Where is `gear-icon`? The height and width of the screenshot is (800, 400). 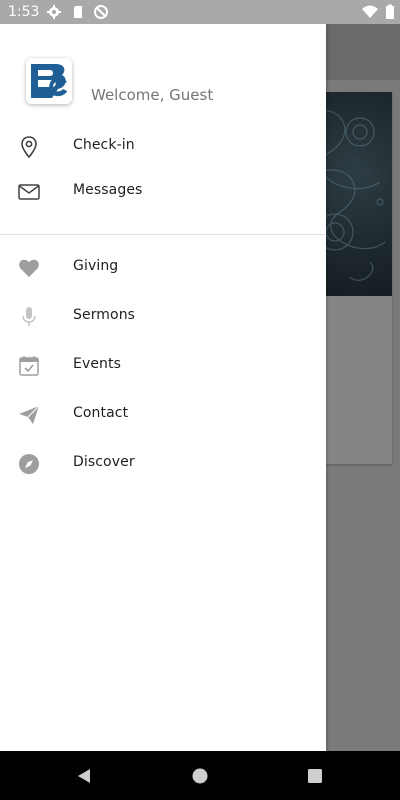 gear-icon is located at coordinates (54, 12).